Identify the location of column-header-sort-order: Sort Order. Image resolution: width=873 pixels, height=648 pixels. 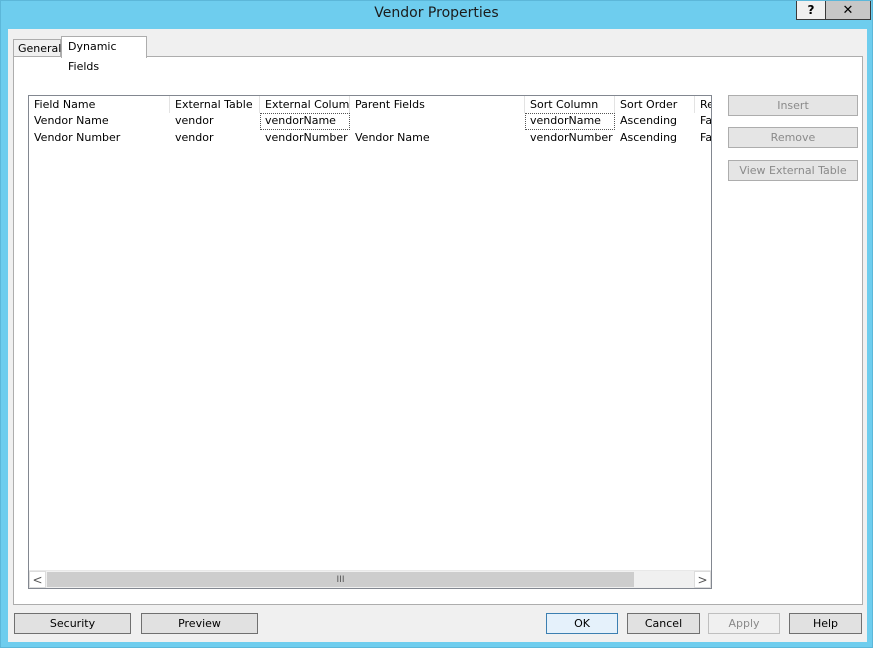
(655, 104).